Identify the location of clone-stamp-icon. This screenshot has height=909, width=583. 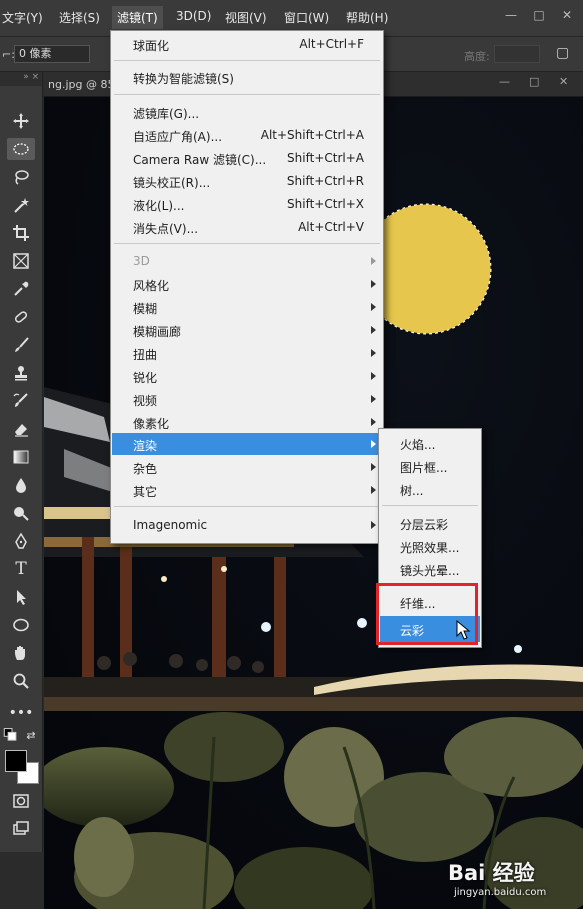
(21, 373).